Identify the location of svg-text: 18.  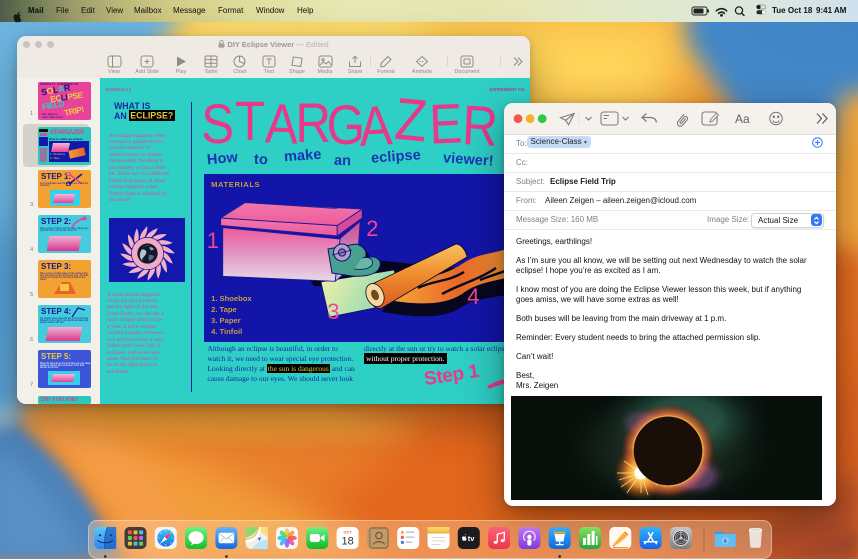
(347, 542).